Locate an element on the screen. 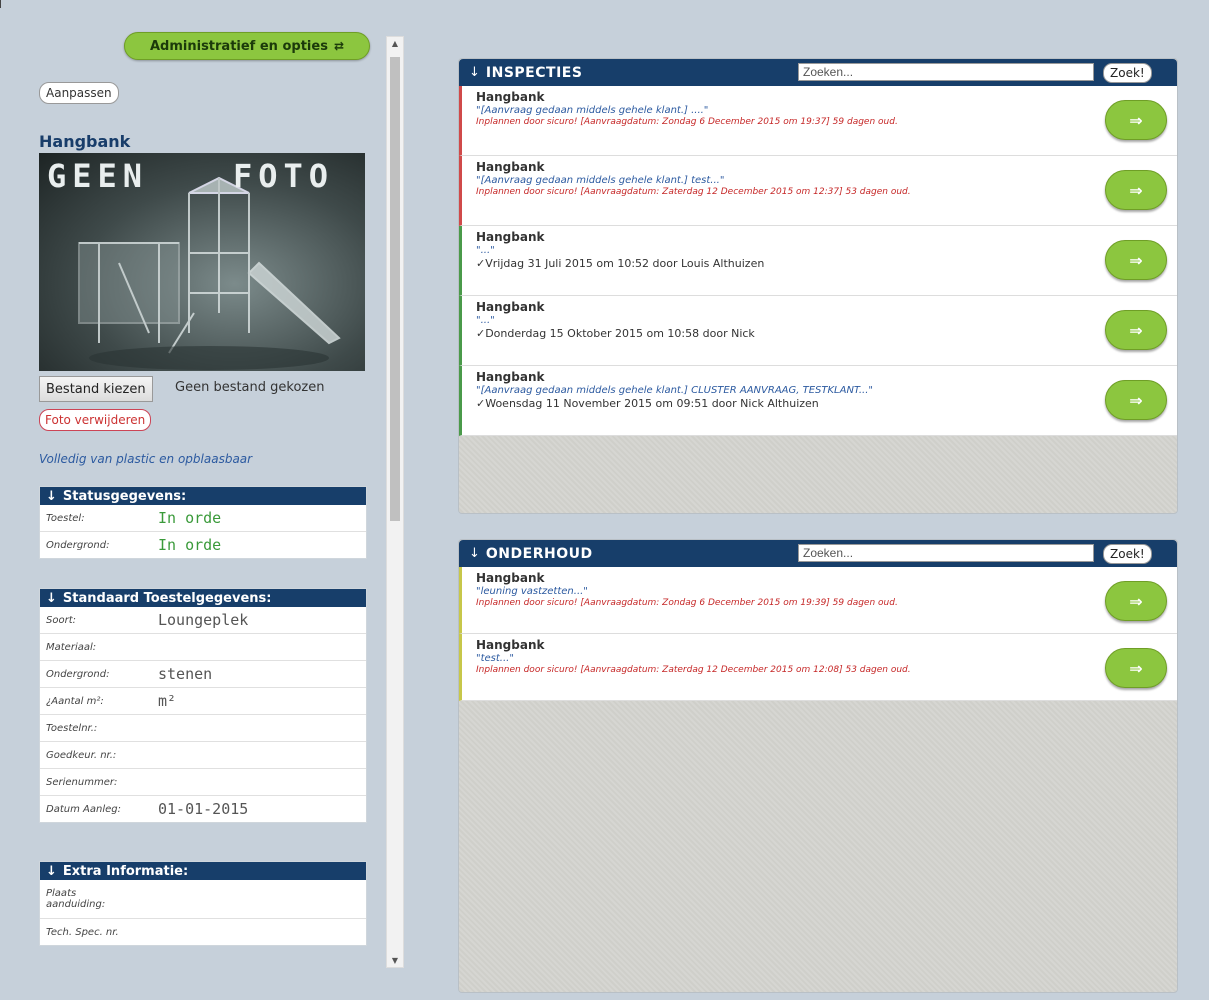  photo-placeholder-right-text: FOTO is located at coordinates (284, 176).